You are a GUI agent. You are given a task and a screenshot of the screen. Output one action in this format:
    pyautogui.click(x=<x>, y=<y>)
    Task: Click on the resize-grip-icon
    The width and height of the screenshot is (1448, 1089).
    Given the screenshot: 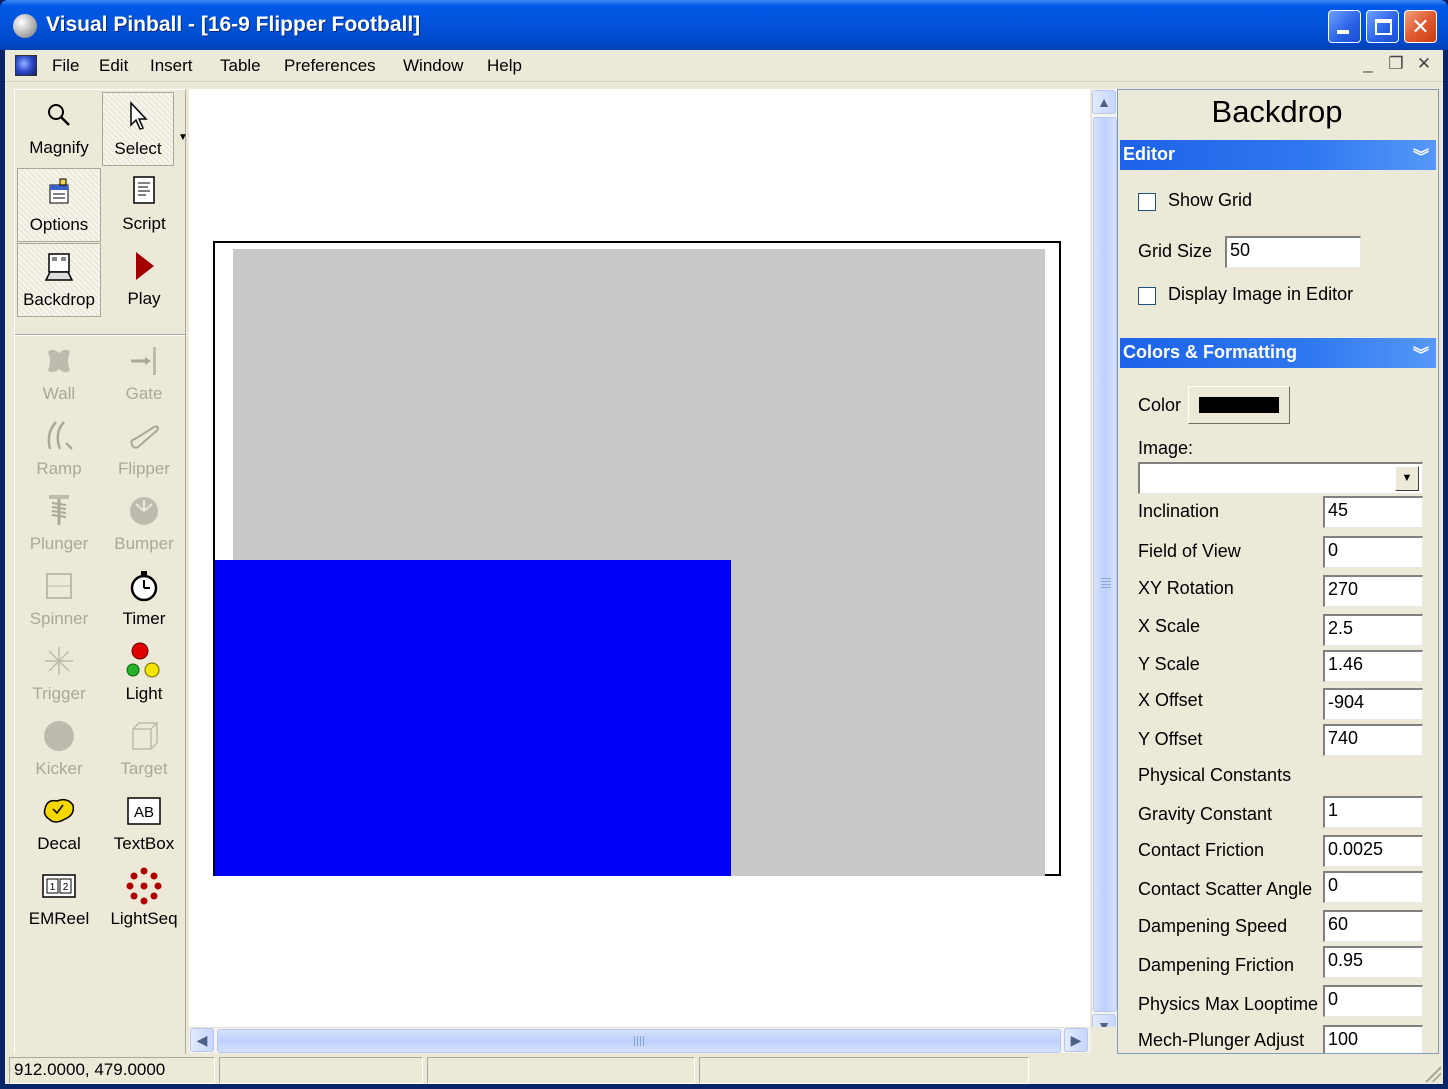 What is the action you would take?
    pyautogui.click(x=1433, y=1074)
    